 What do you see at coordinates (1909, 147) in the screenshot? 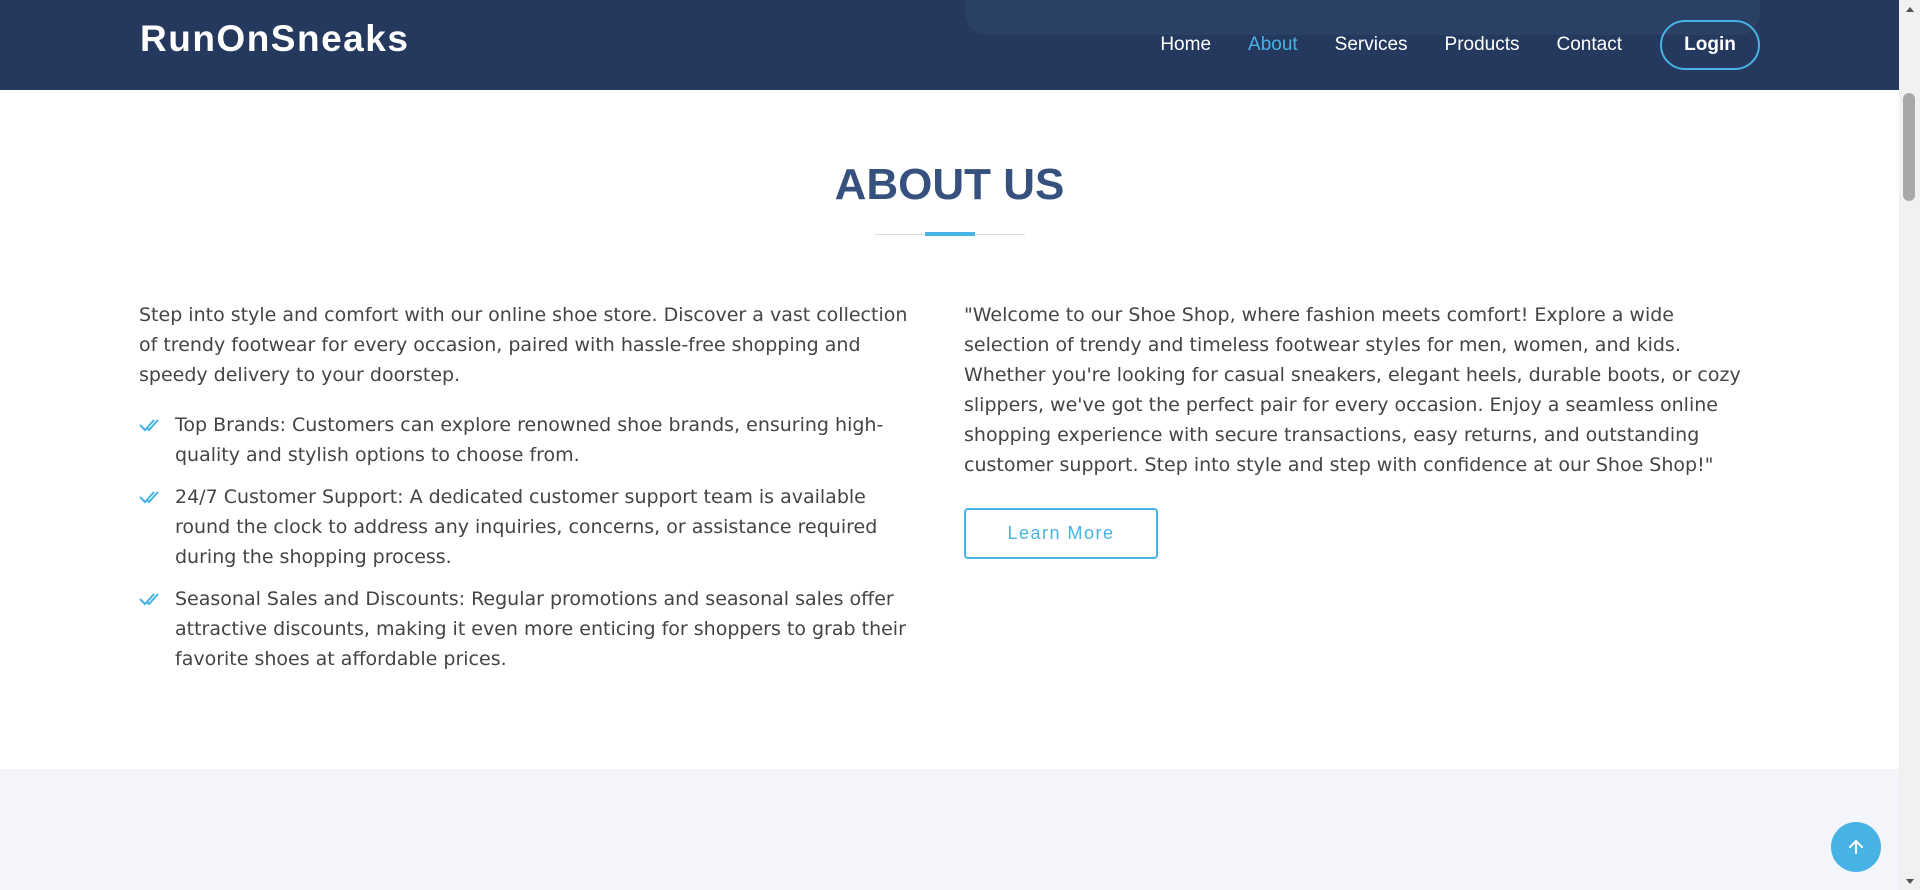
I see `scroll-thumb` at bounding box center [1909, 147].